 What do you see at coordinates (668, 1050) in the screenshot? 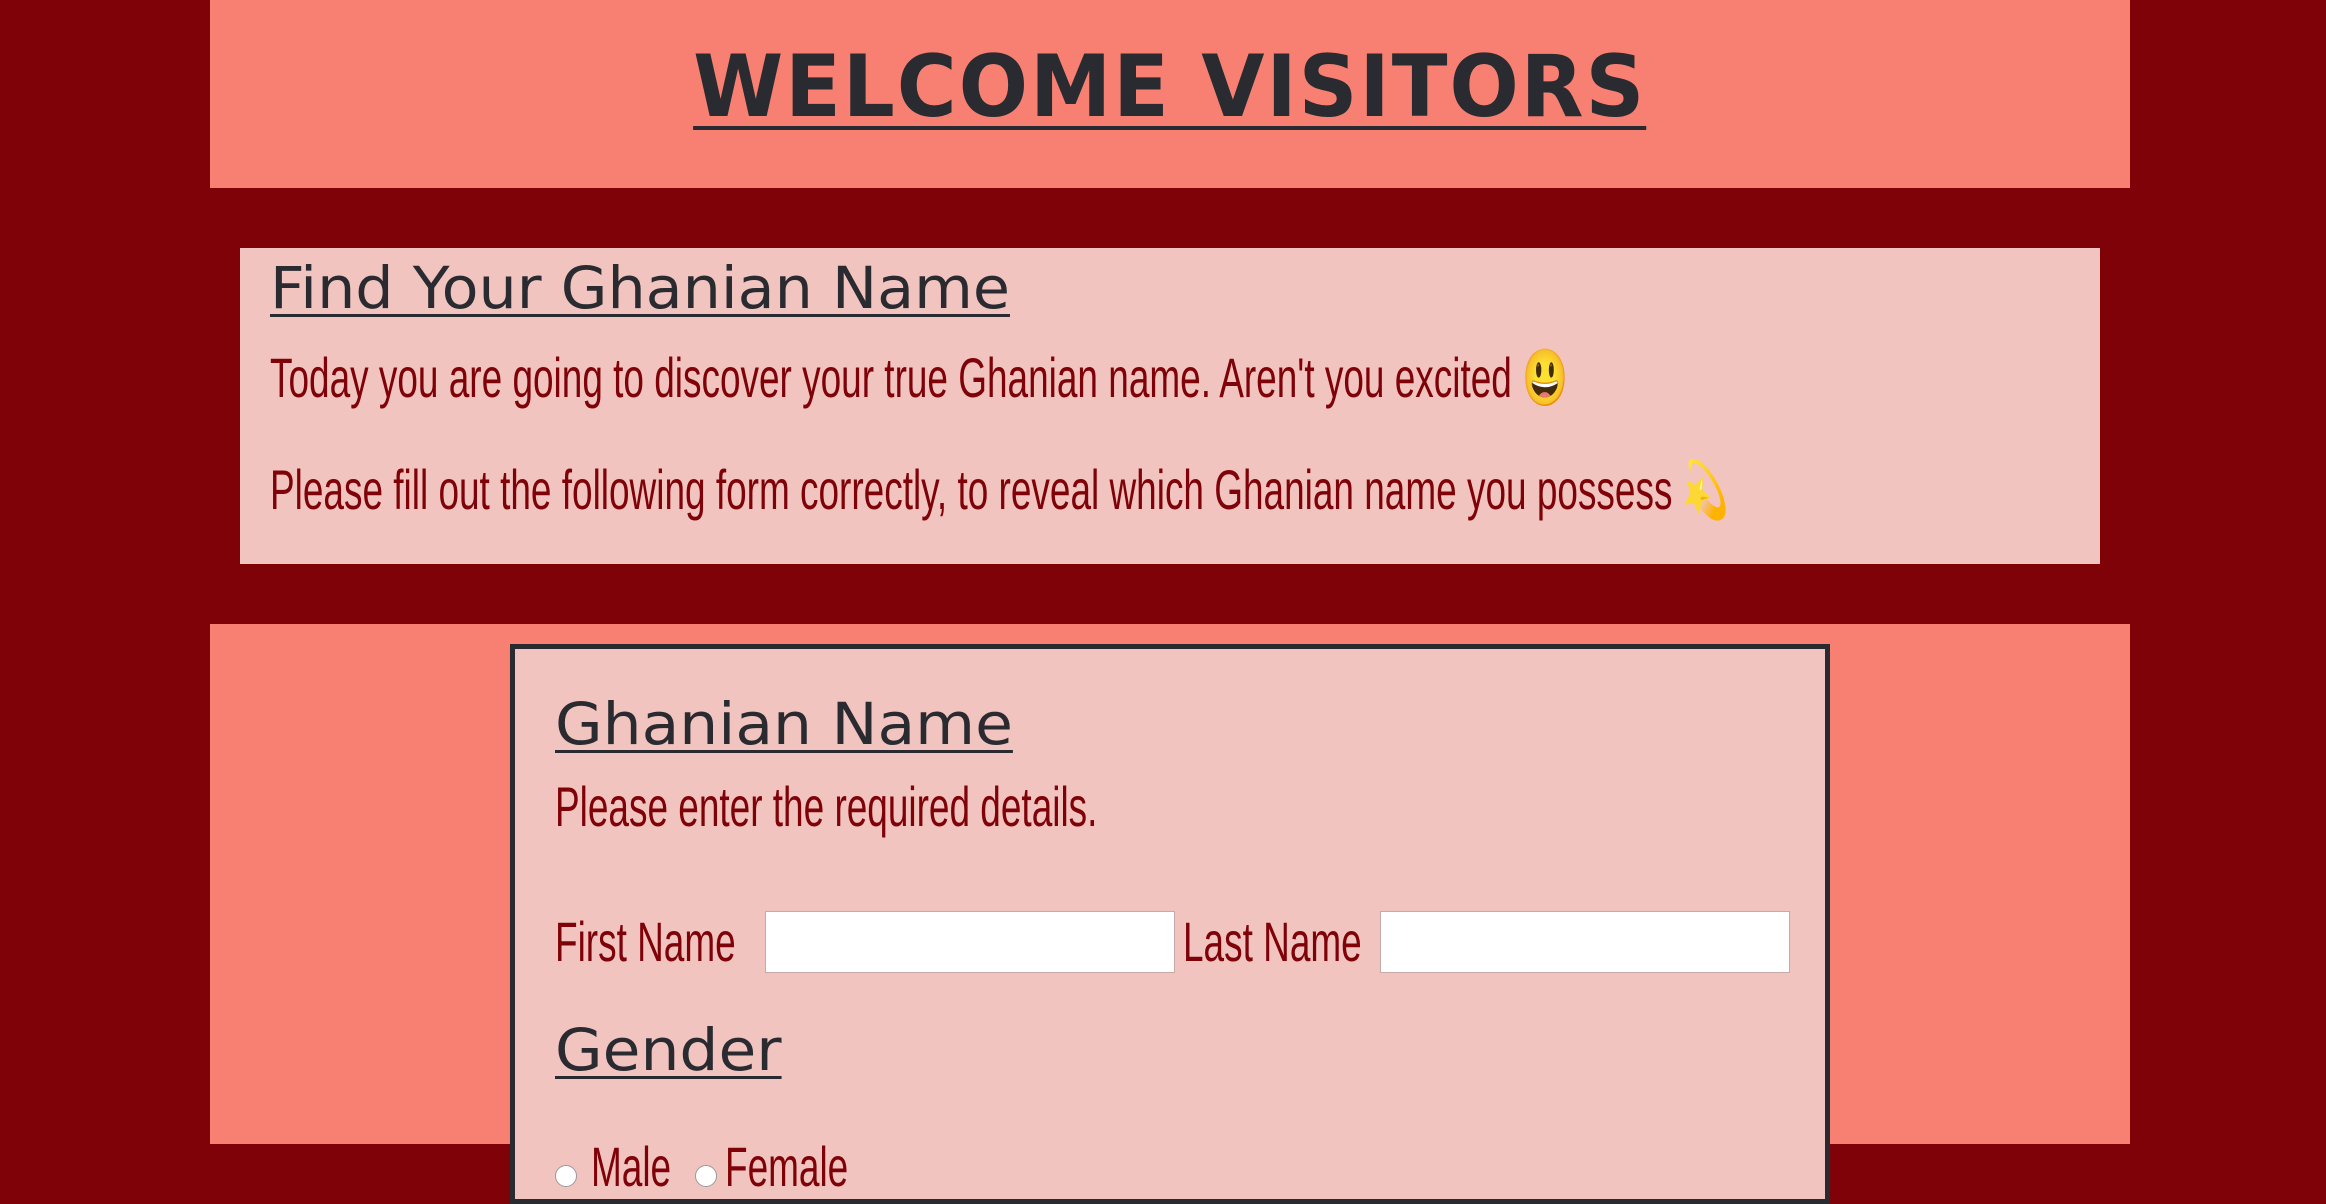
I see `gender-heading: Gender` at bounding box center [668, 1050].